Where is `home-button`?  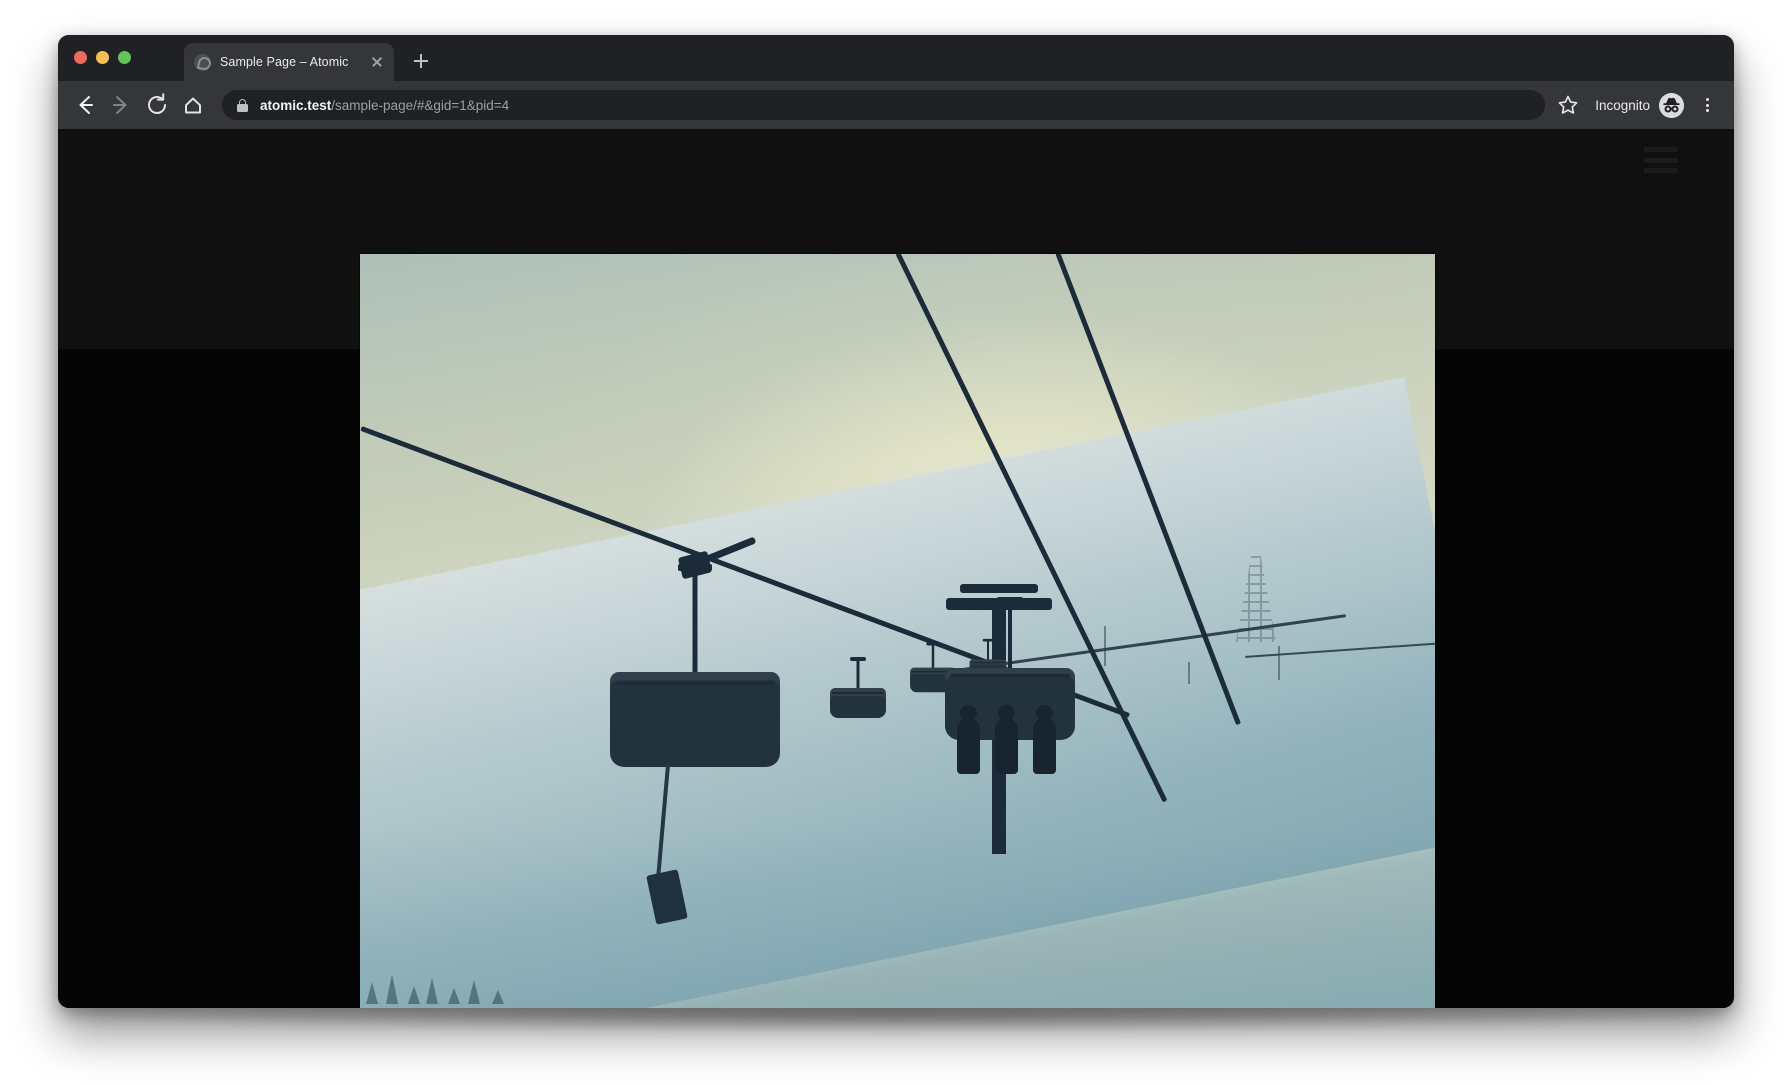
home-button is located at coordinates (193, 105).